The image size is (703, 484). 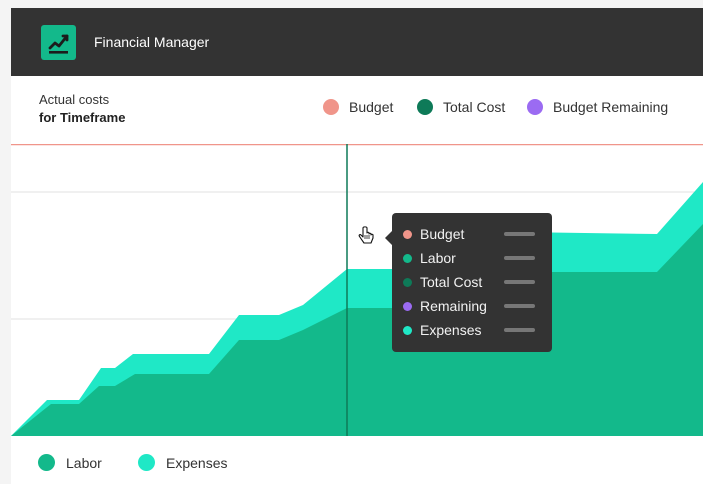 What do you see at coordinates (367, 239) in the screenshot?
I see `hand-pointer-icon` at bounding box center [367, 239].